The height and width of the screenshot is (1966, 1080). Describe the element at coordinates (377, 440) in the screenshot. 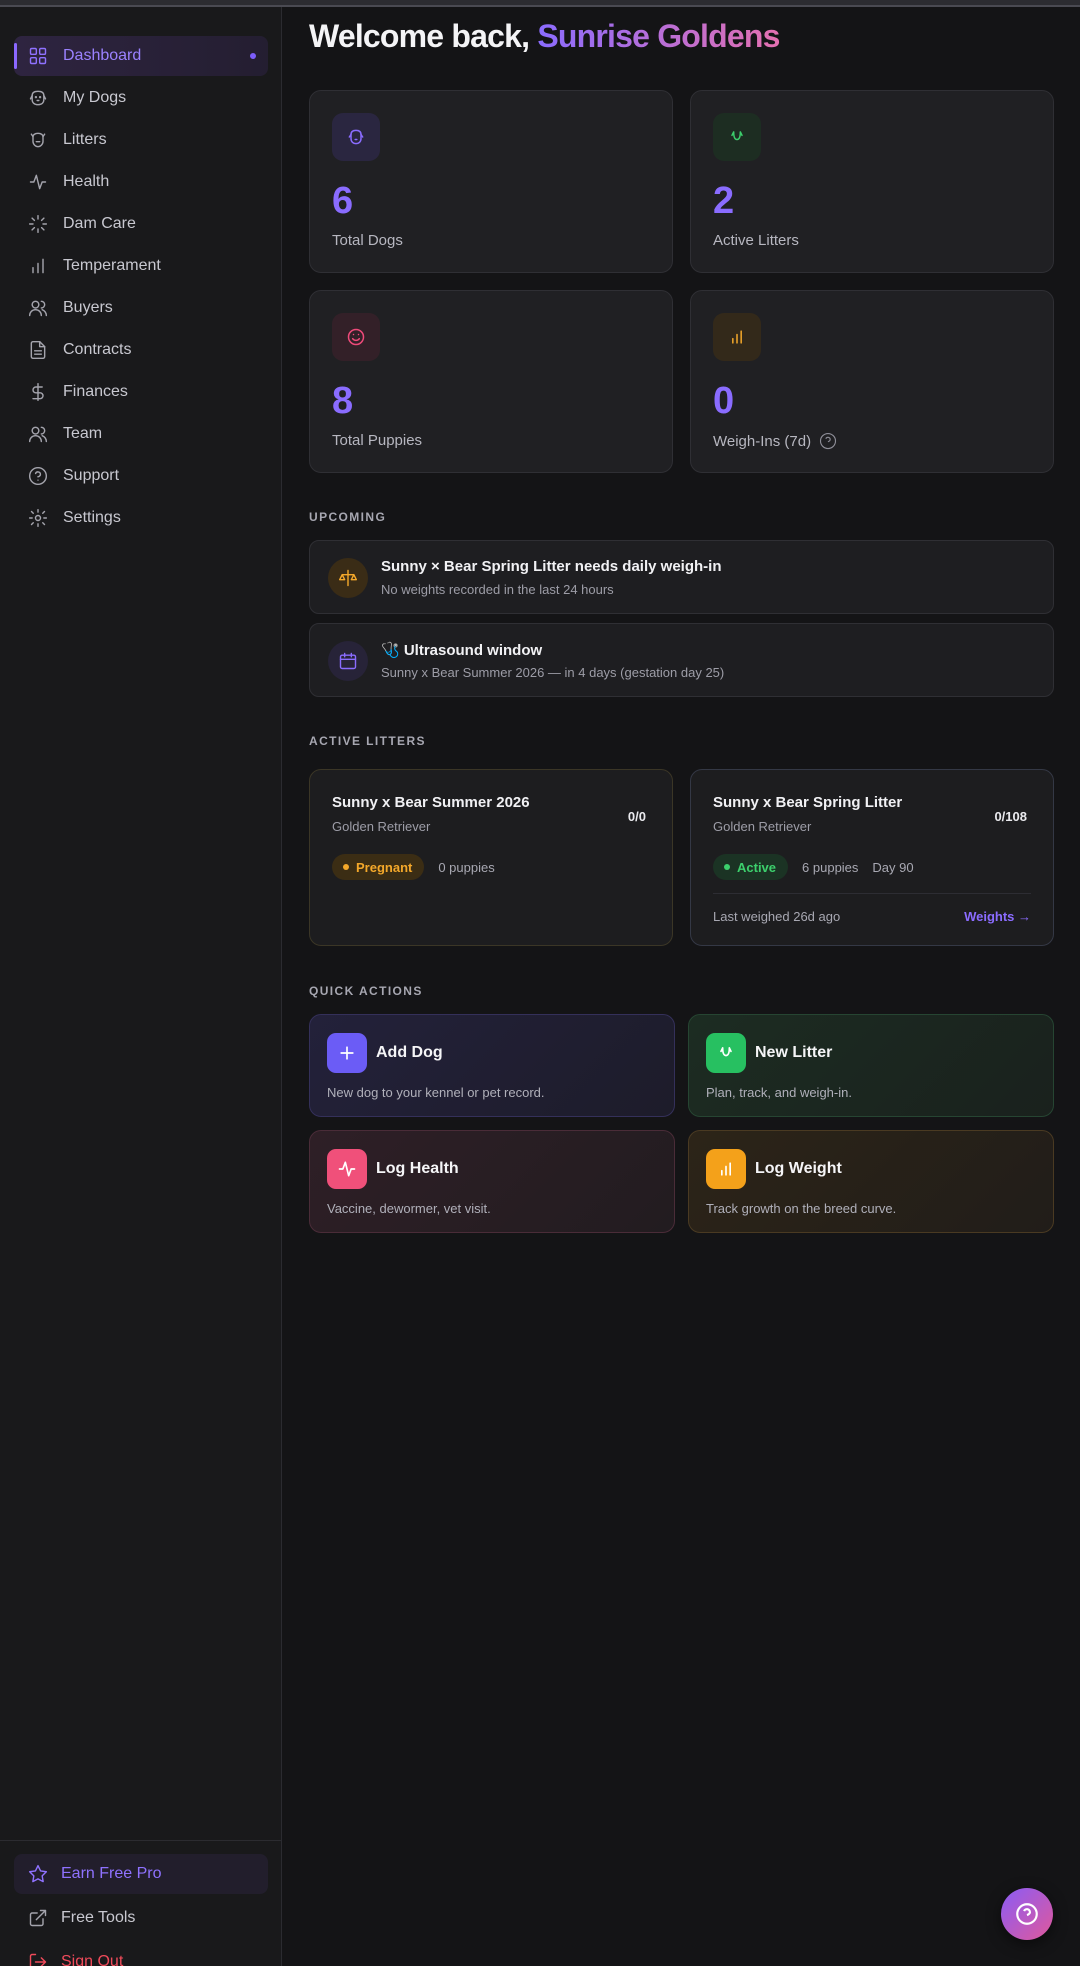

I see `stat-label: Total Puppies` at that location.